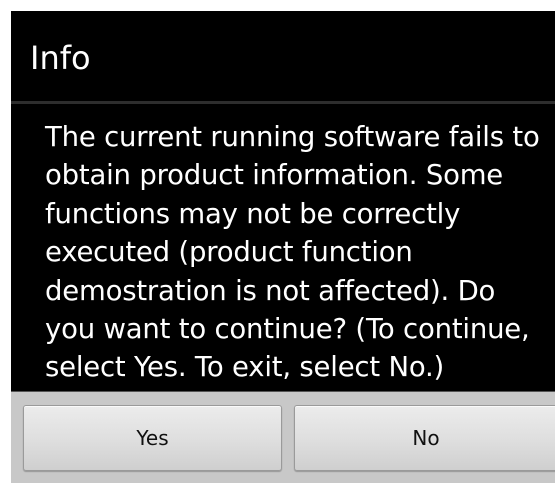  I want to click on message-line: executed (product function, so click(229, 252).